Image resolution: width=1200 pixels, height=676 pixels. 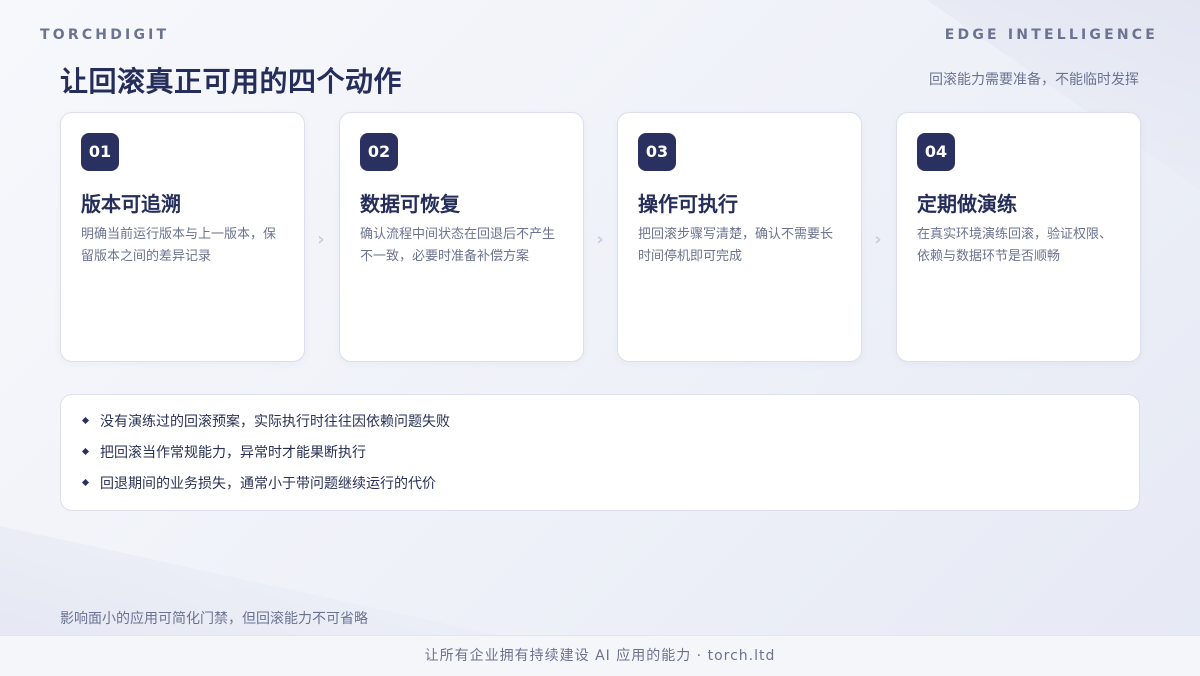 I want to click on action-card-2: 02 数据可恢复 确认流程中间状态在回退后不产生不一致，必要时准备补偿方案, so click(x=461, y=237).